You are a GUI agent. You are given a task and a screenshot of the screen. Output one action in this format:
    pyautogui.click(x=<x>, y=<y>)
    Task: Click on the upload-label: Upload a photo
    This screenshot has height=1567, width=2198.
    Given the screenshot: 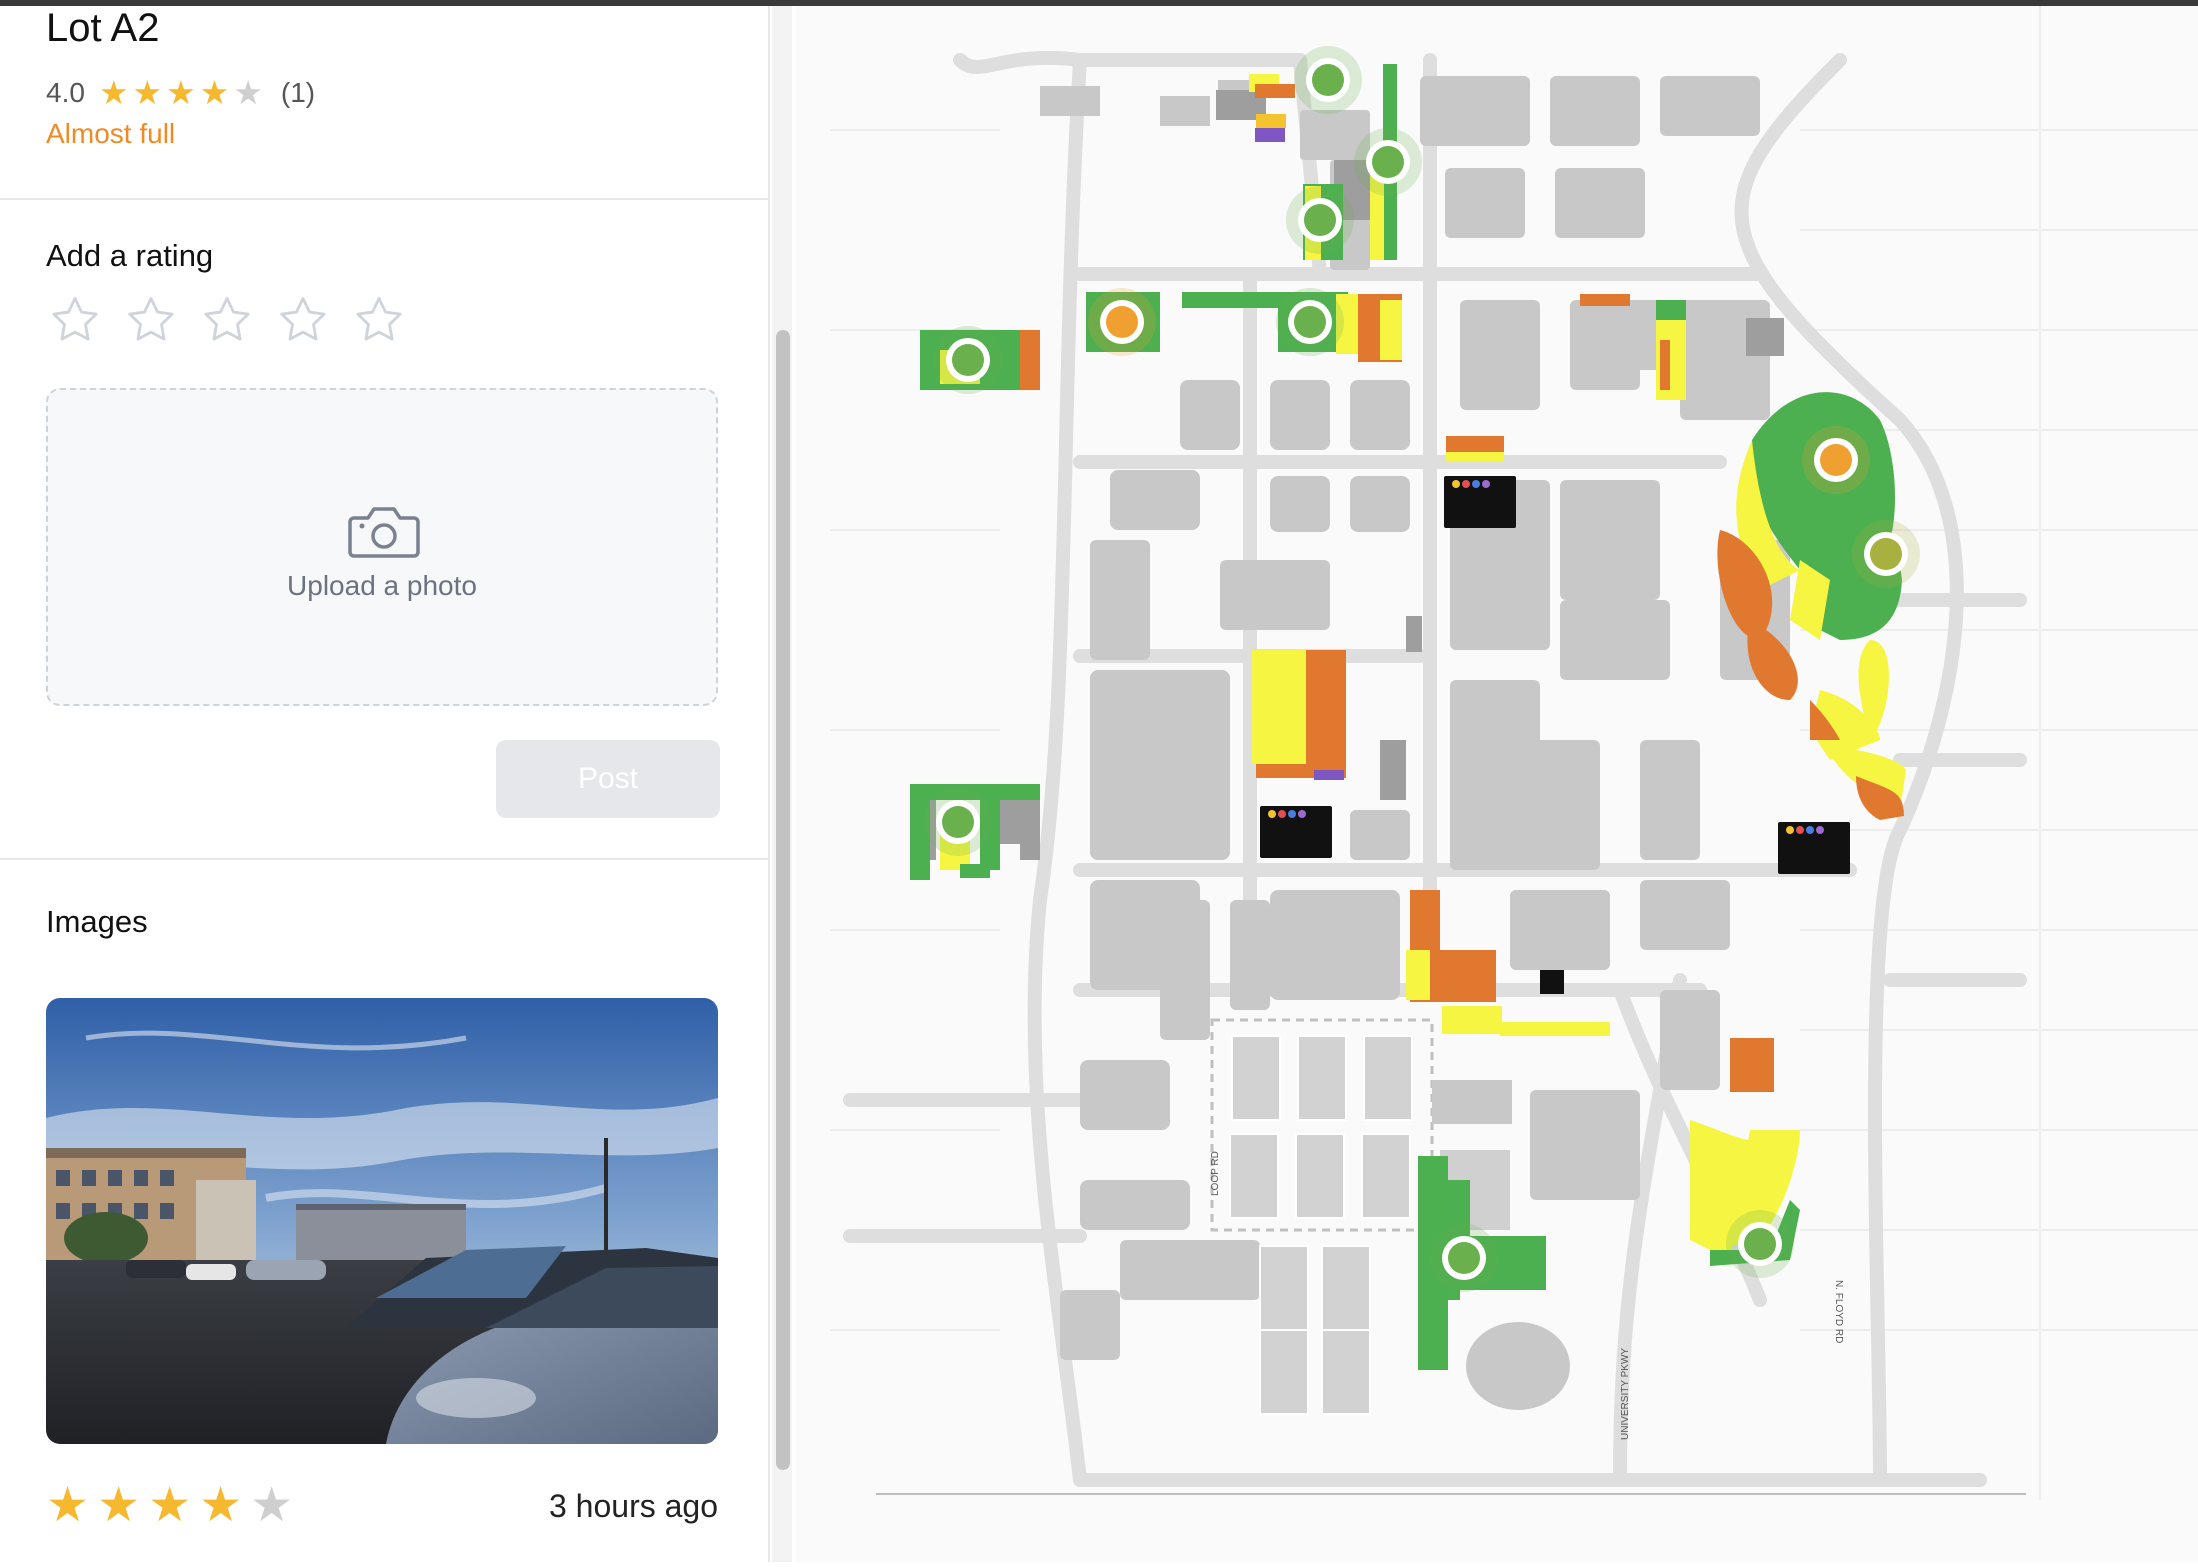 What is the action you would take?
    pyautogui.click(x=382, y=585)
    